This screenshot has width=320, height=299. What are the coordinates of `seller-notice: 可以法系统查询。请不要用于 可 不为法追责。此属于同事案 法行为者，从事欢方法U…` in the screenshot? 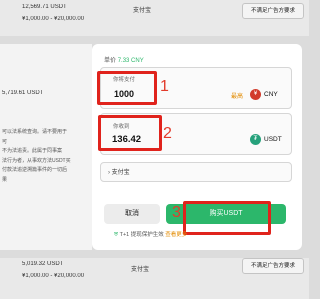 It's located at (36, 156).